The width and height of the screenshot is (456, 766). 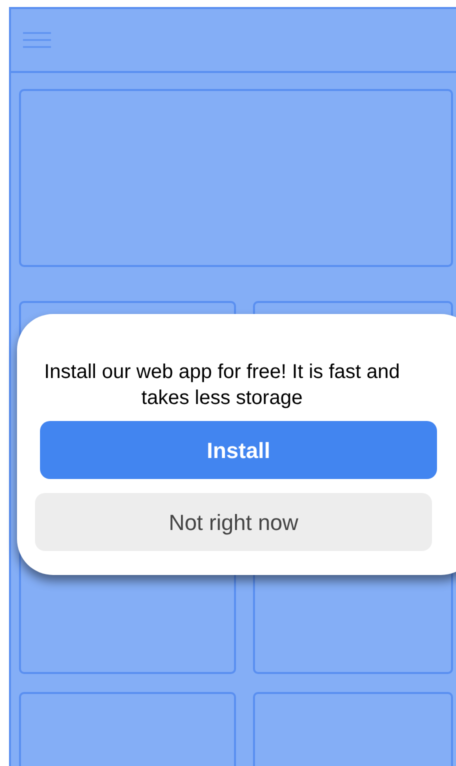 What do you see at coordinates (37, 40) in the screenshot?
I see `menu-icon` at bounding box center [37, 40].